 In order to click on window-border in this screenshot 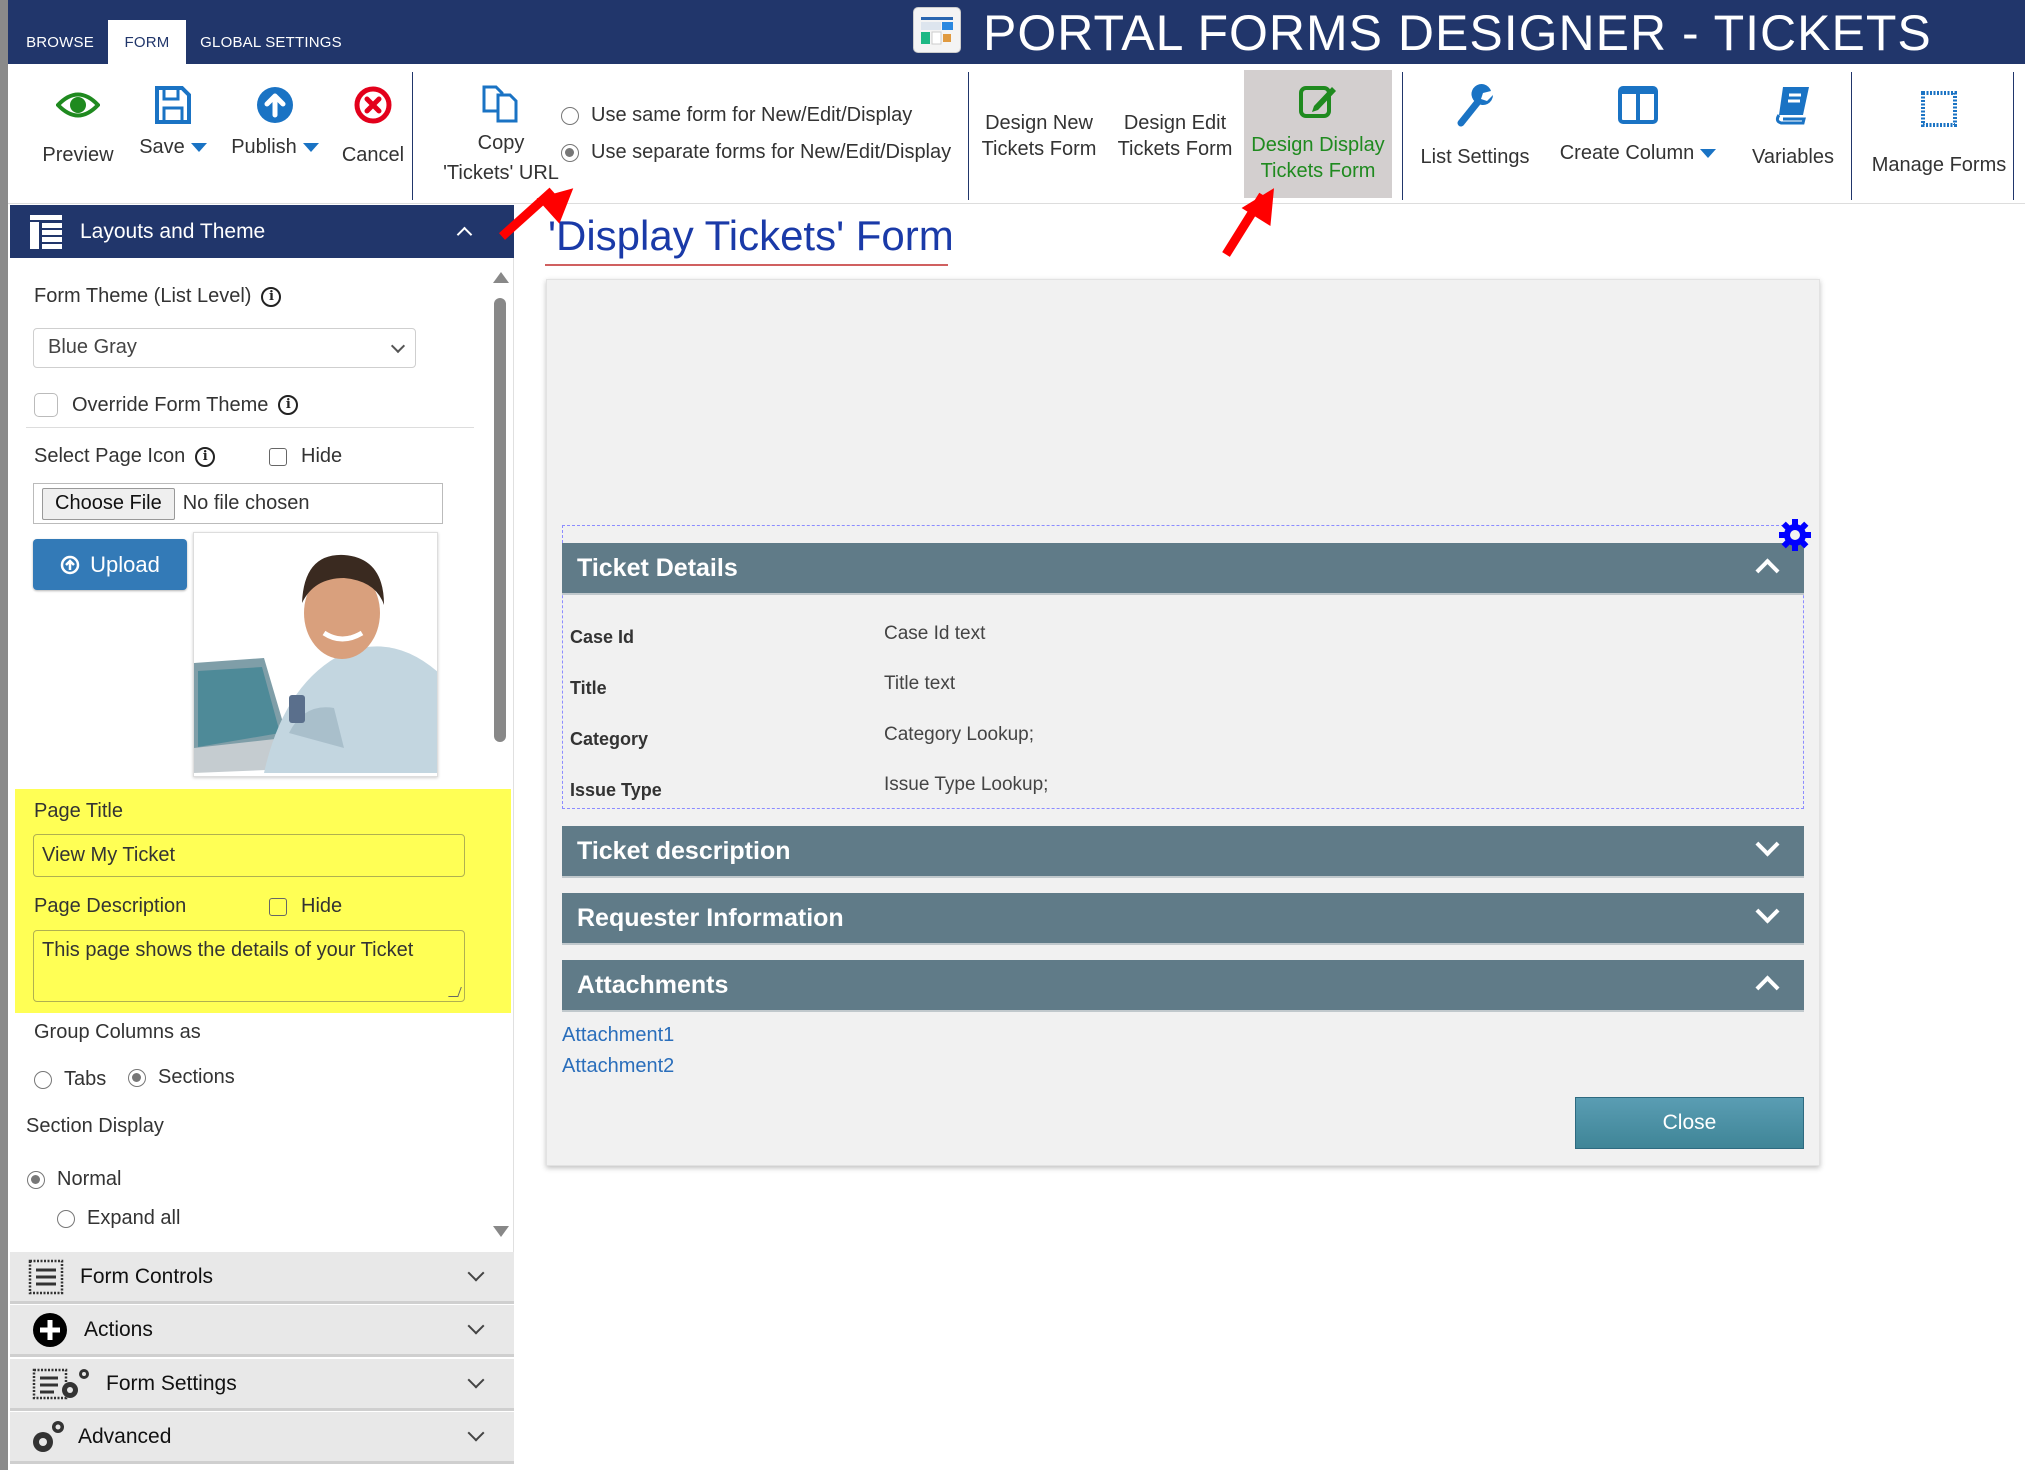, I will do `click(4, 735)`.